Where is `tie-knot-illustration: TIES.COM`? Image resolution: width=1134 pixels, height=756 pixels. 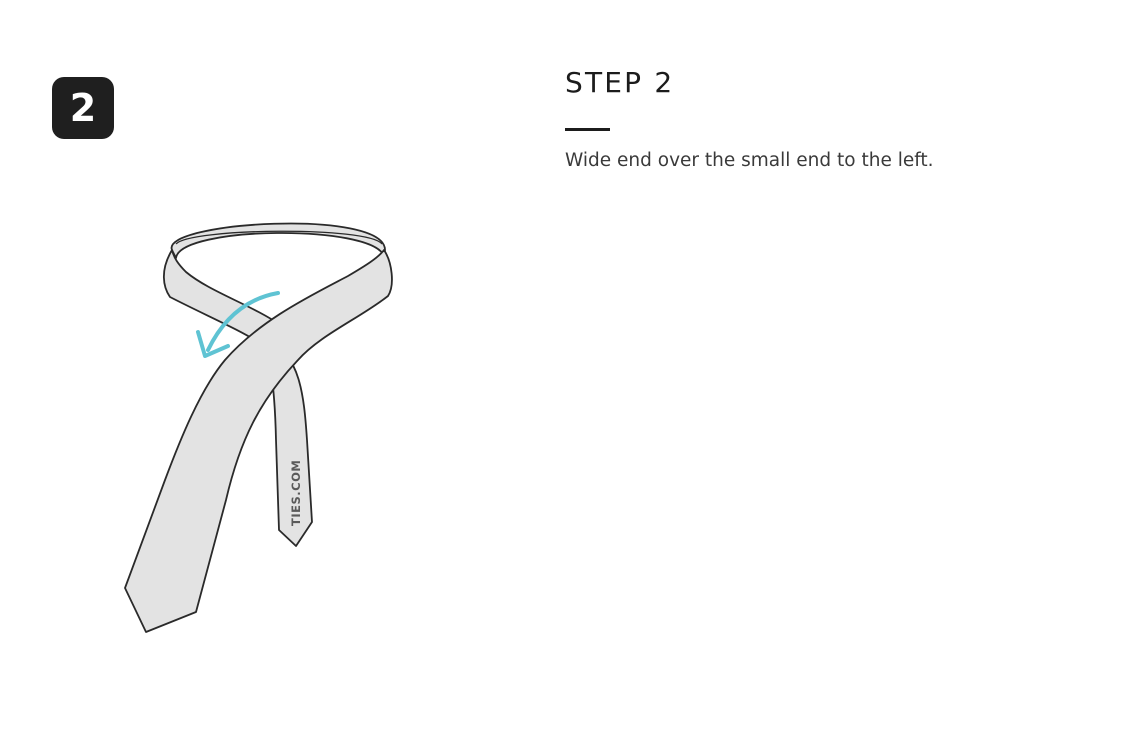
tie-knot-illustration: TIES.COM is located at coordinates (258, 427).